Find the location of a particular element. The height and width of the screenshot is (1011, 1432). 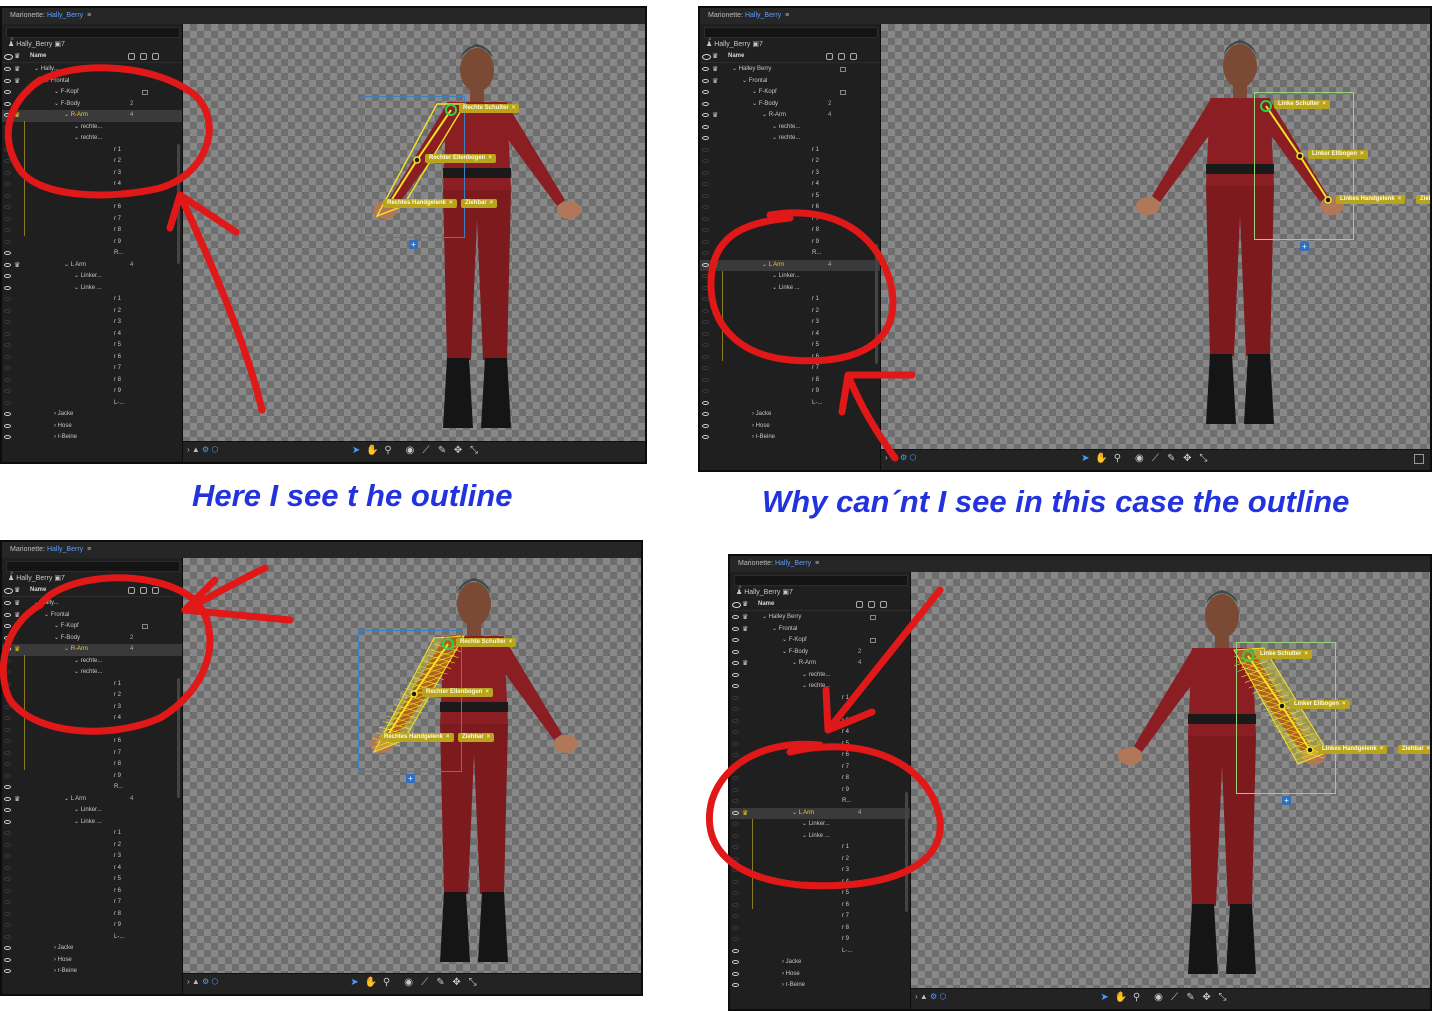

layer-row: ♛ ⌄ L Arm 4 is located at coordinates (92, 266).